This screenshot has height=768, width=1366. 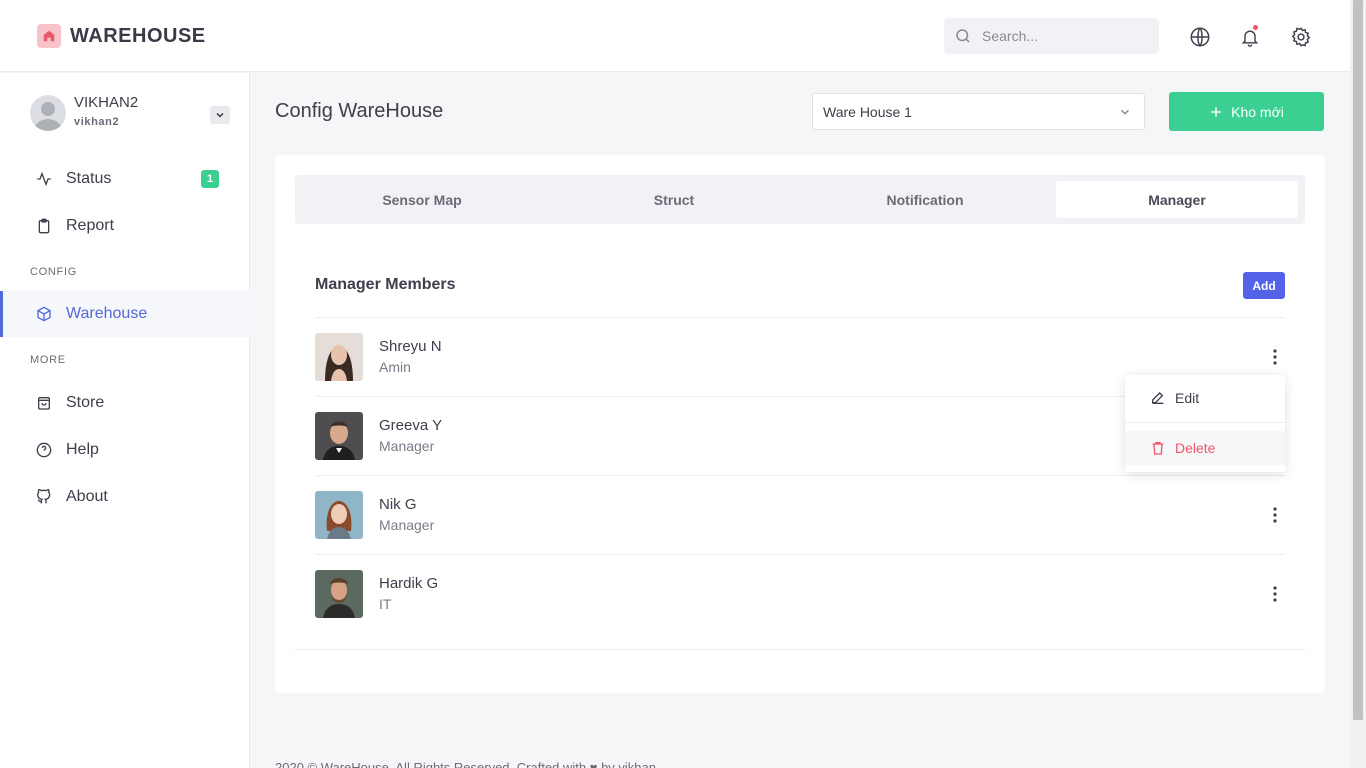 What do you see at coordinates (978, 111) in the screenshot?
I see `warehouse-select: Ware House 1` at bounding box center [978, 111].